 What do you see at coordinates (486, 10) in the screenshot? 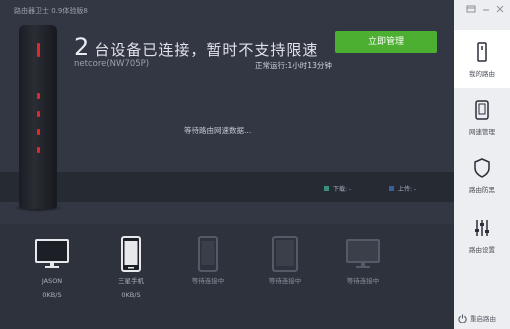
I see `minimize-icon` at bounding box center [486, 10].